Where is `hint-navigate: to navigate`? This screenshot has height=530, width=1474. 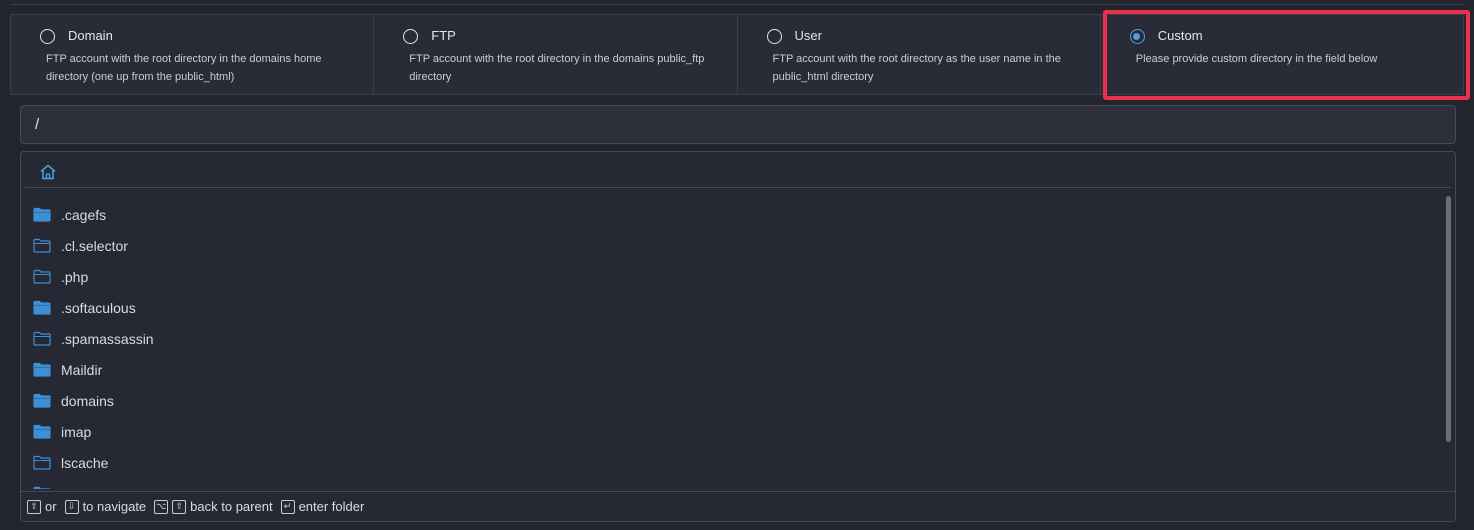
hint-navigate: to navigate is located at coordinates (114, 506).